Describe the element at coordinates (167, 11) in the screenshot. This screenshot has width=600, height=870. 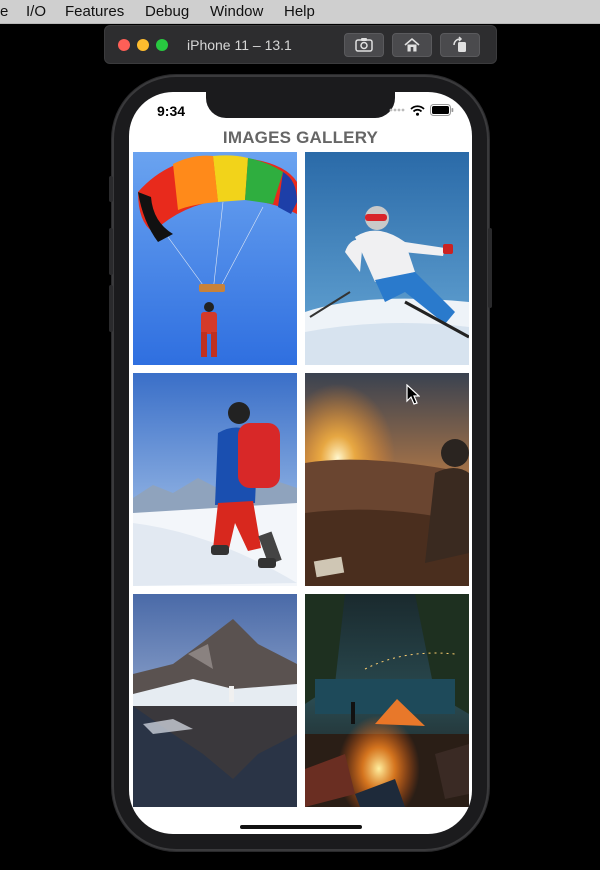
I see `menu-item-debug: Debug` at that location.